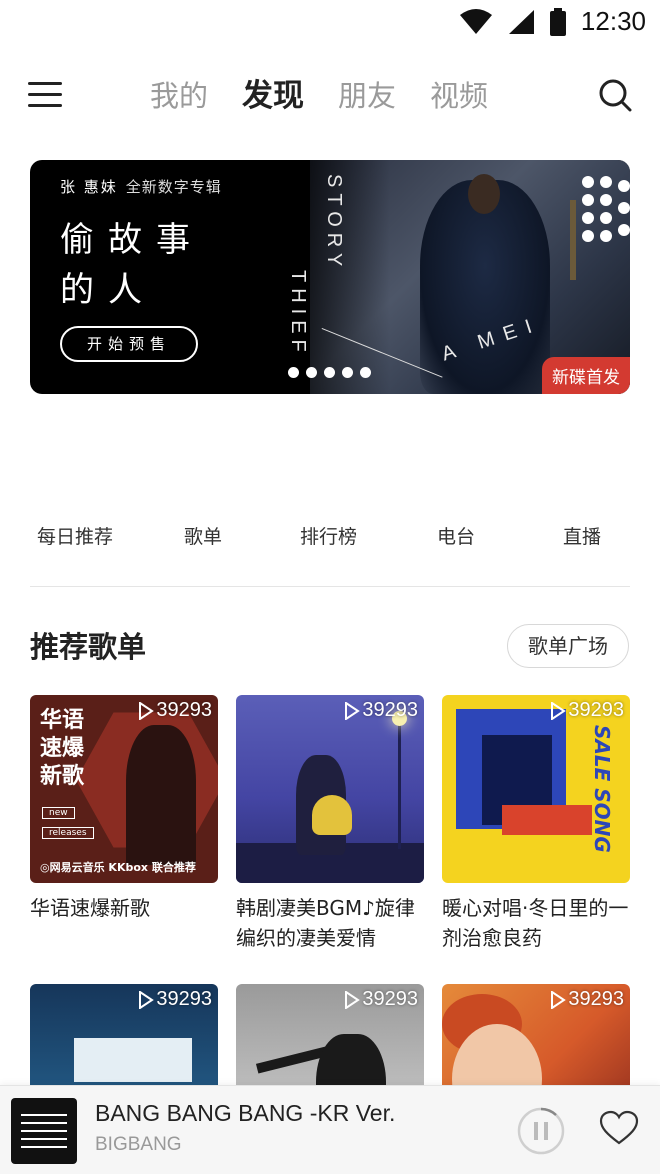 The height and width of the screenshot is (1174, 660). What do you see at coordinates (456, 535) in the screenshot?
I see `category-radio: 电台` at bounding box center [456, 535].